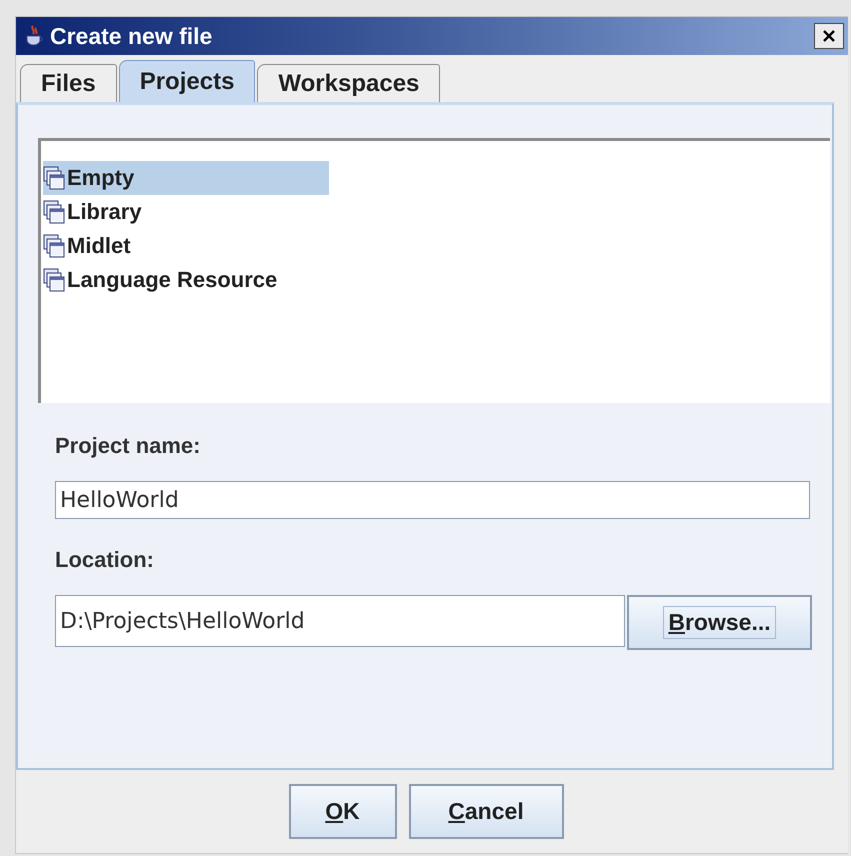 The image size is (851, 856). I want to click on project-name-field: HelloWorld, so click(432, 500).